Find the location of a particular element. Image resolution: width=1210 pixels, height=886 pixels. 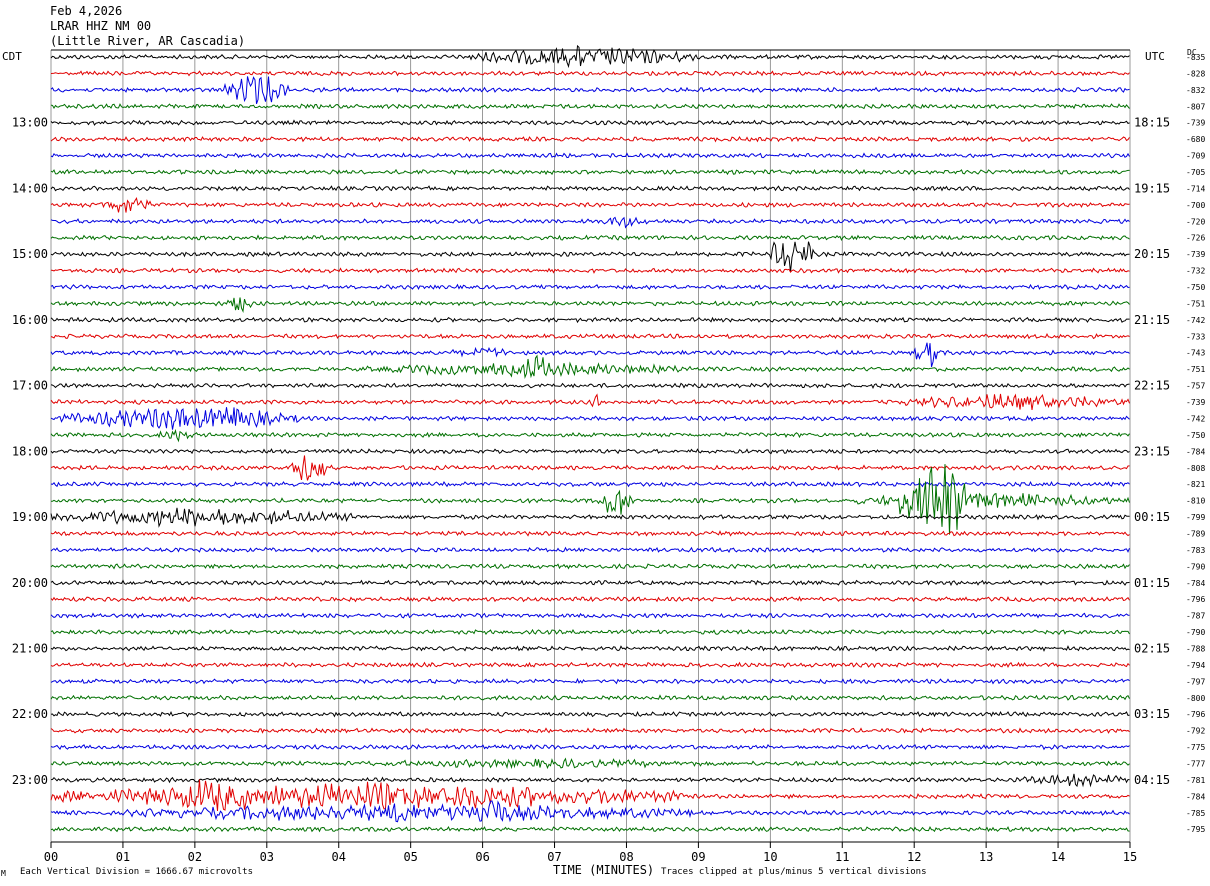

dc-offset-37: -794 is located at coordinates (1195, 665).